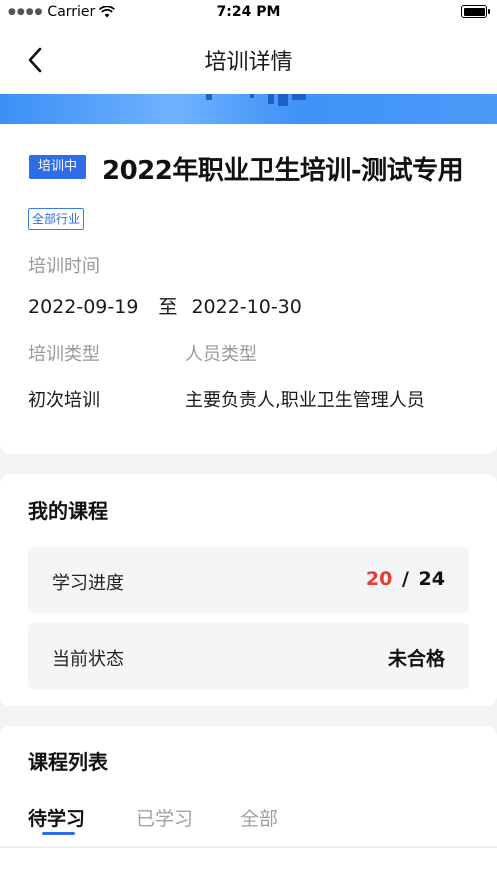 This screenshot has height=883, width=497. What do you see at coordinates (475, 11) in the screenshot?
I see `battery-icon` at bounding box center [475, 11].